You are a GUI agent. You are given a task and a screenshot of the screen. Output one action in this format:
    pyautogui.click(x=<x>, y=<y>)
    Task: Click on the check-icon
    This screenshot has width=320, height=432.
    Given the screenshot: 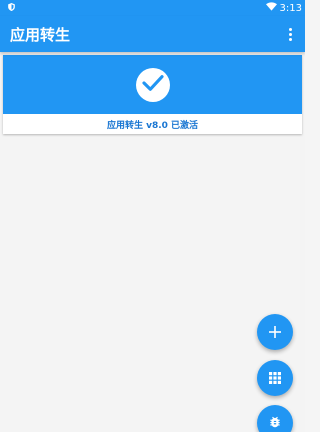 What is the action you would take?
    pyautogui.click(x=152, y=85)
    